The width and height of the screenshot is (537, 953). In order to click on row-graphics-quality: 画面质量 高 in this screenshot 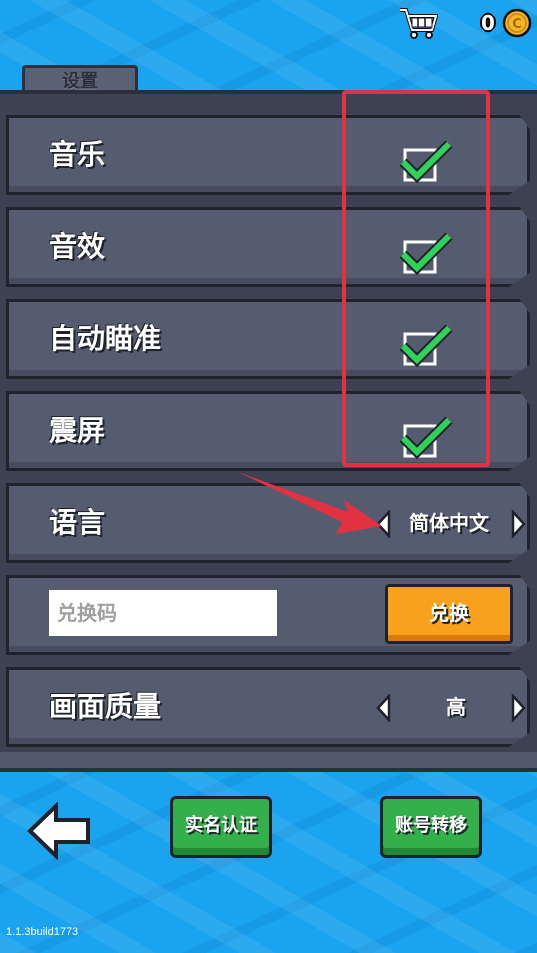, I will do `click(268, 707)`.